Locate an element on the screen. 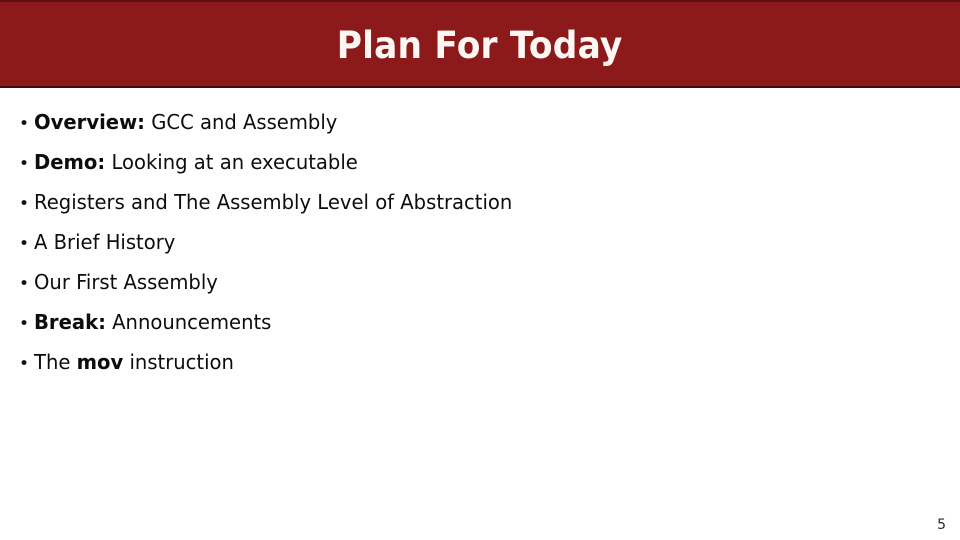  list-item-text: A Brief History is located at coordinates (104, 242).